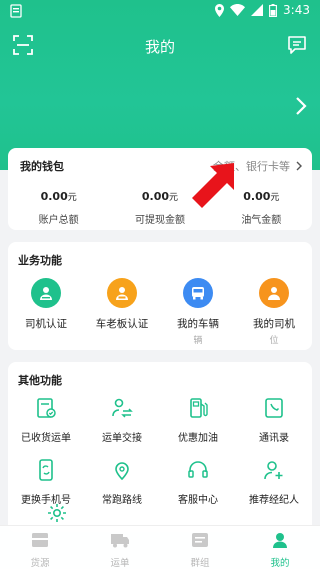 This screenshot has width=320, height=569. Describe the element at coordinates (198, 293) in the screenshot. I see `bus-icon` at that location.